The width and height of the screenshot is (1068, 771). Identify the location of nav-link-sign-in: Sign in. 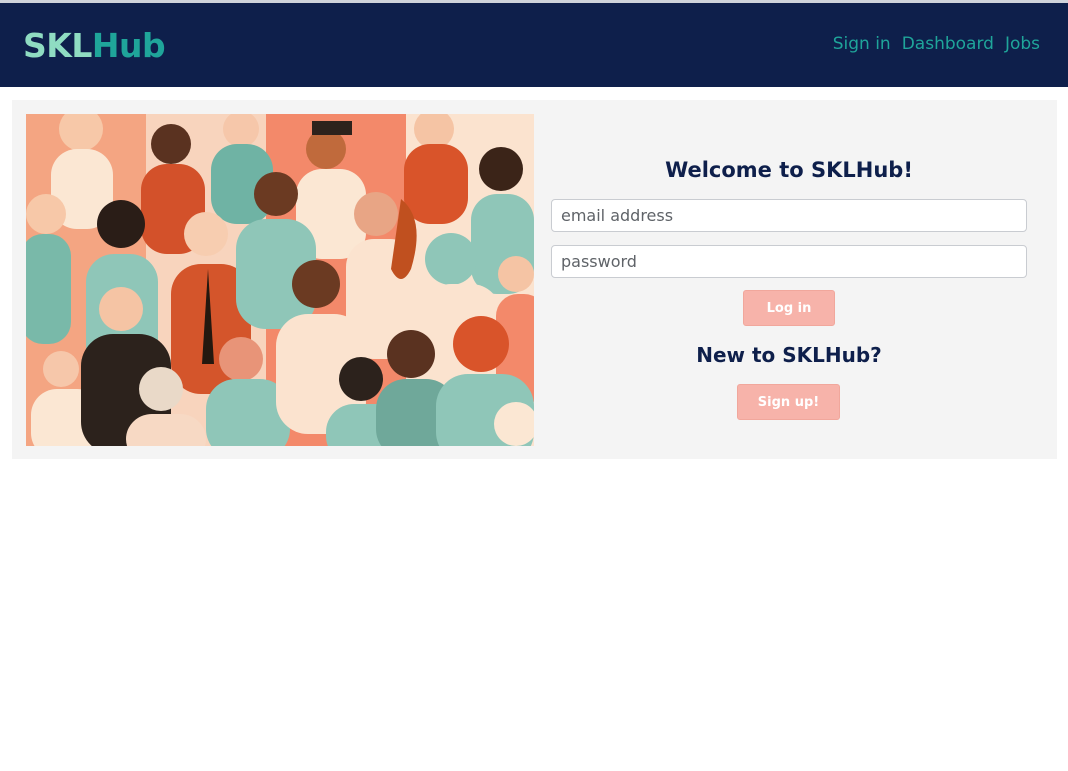
(862, 44).